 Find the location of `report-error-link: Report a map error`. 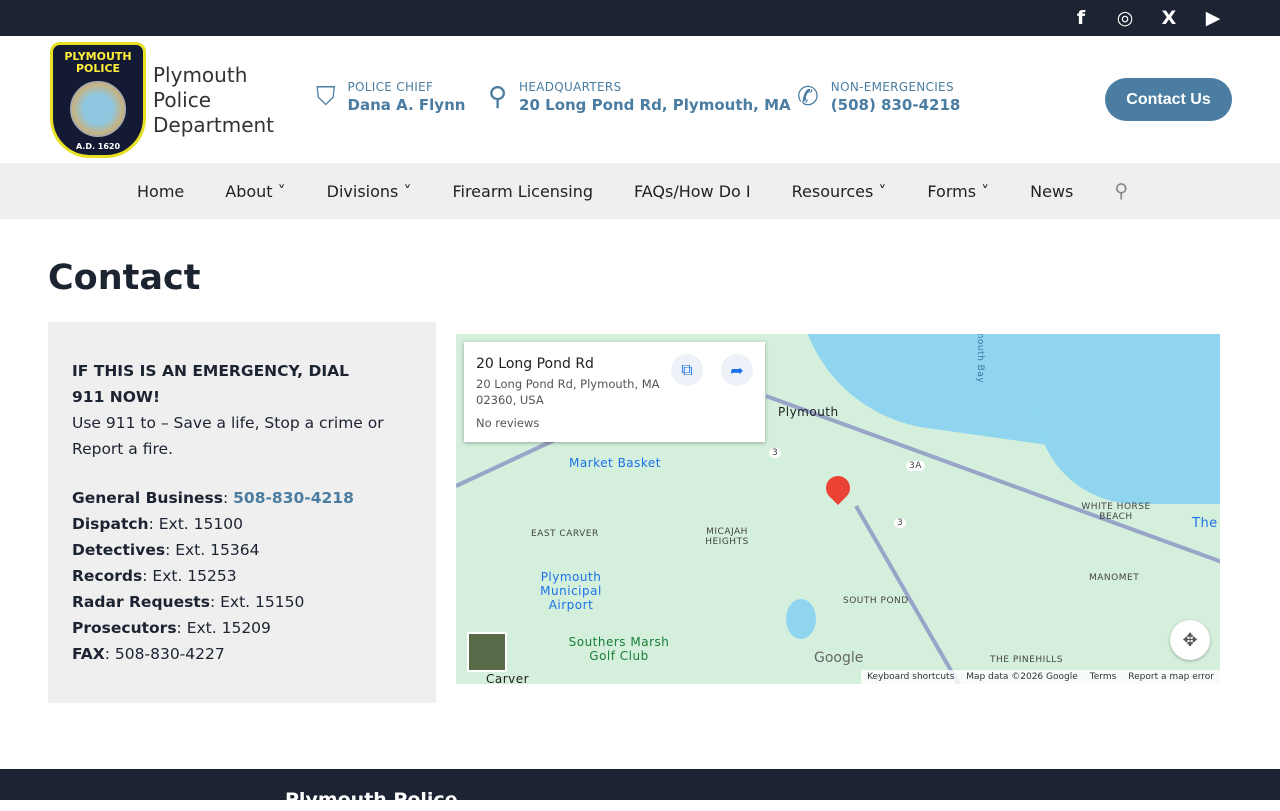

report-error-link: Report a map error is located at coordinates (1171, 677).